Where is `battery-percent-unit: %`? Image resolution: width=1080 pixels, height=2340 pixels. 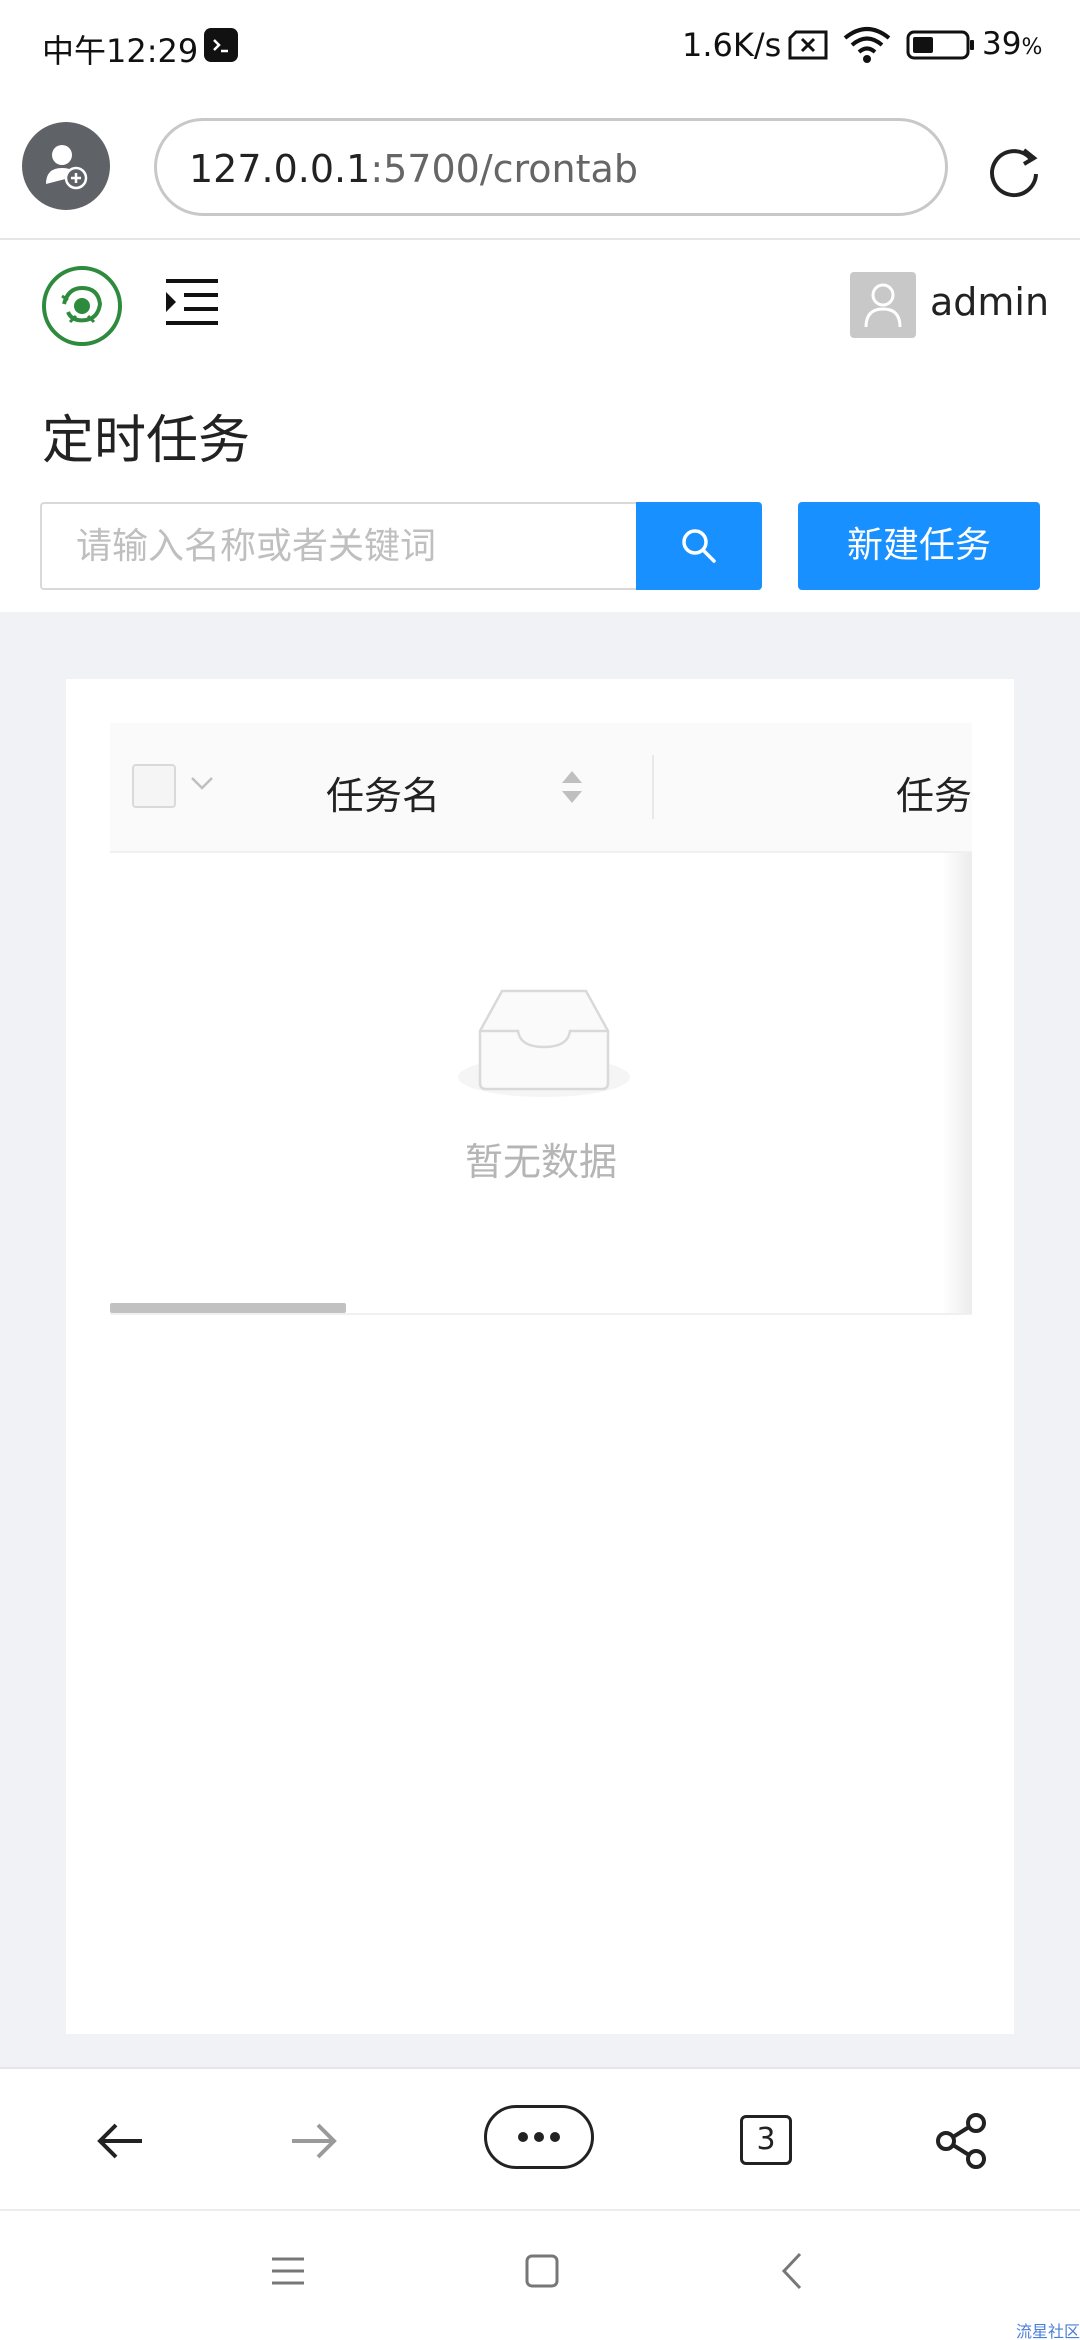
battery-percent-unit: % is located at coordinates (1032, 47).